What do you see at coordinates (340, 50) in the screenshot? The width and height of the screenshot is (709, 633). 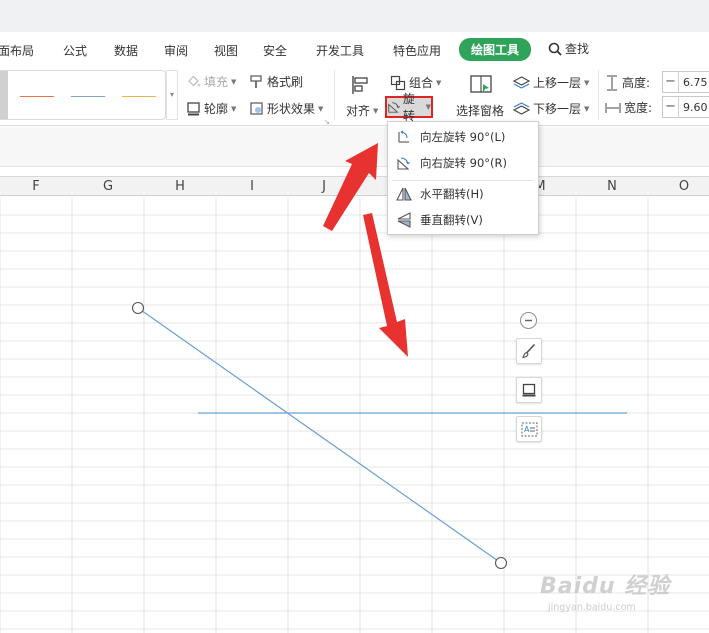 I see `tab-developer-tools: 开发工具` at bounding box center [340, 50].